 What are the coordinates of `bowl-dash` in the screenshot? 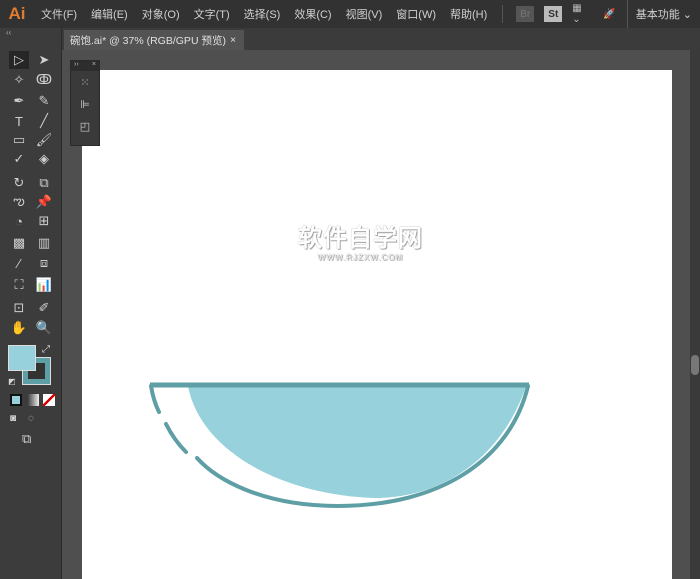 It's located at (176, 438).